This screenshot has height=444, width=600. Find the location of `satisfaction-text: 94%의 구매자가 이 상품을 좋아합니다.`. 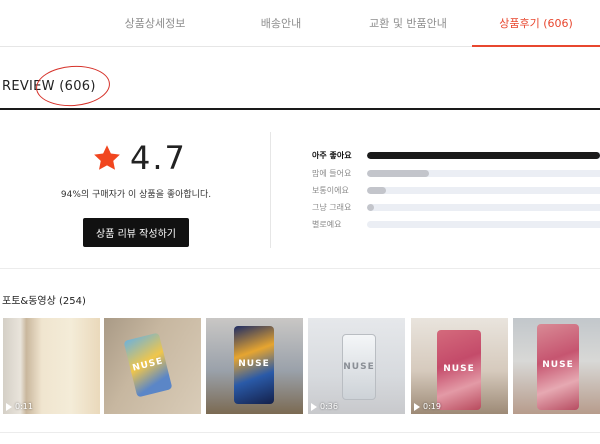

satisfaction-text: 94%의 구매자가 이 상품을 좋아합니다. is located at coordinates (136, 195).